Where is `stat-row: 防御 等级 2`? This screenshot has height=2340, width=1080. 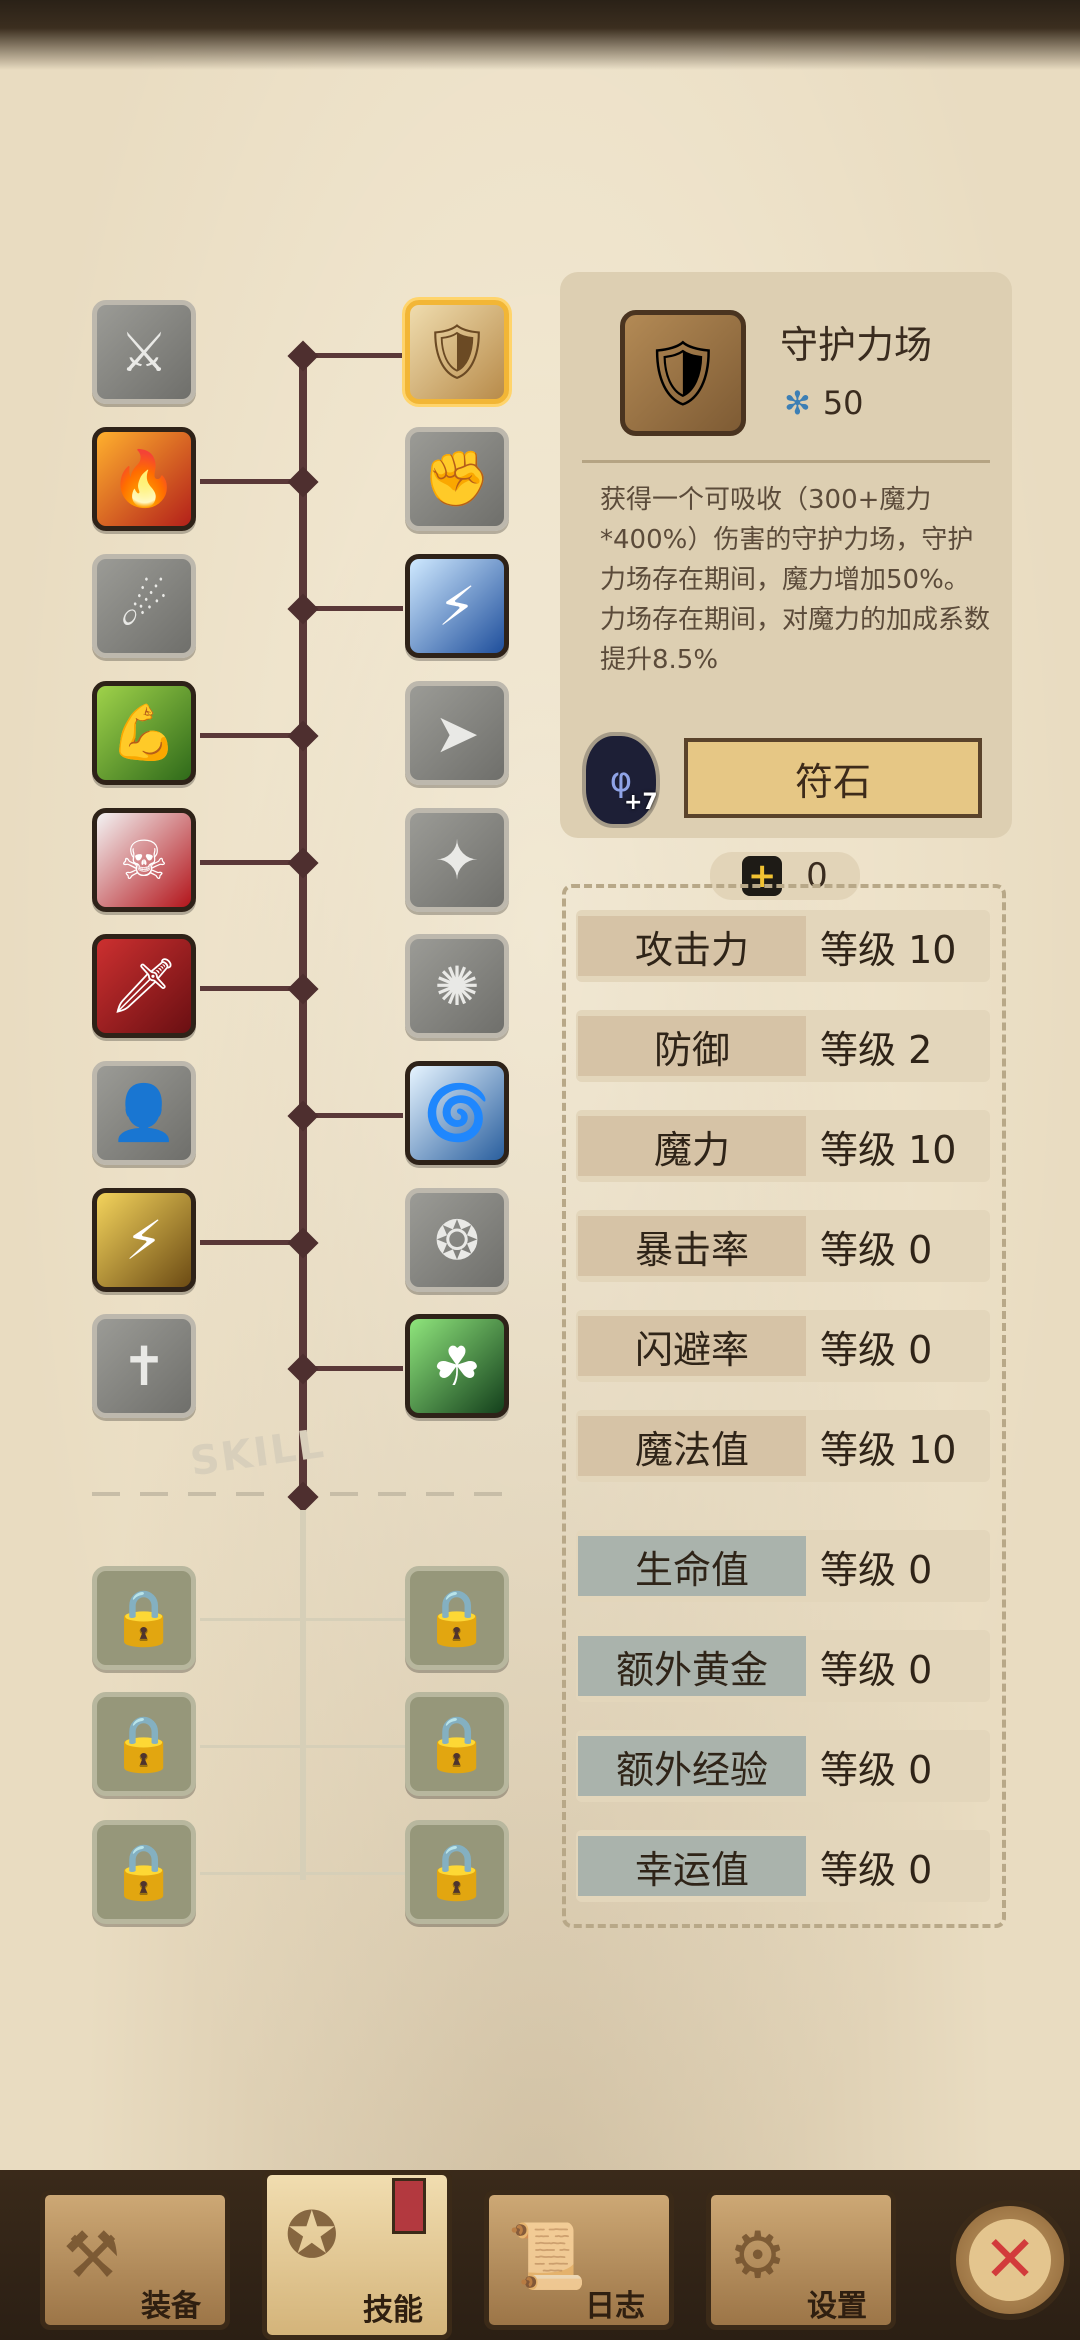
stat-row: 防御 等级 2 is located at coordinates (783, 1046).